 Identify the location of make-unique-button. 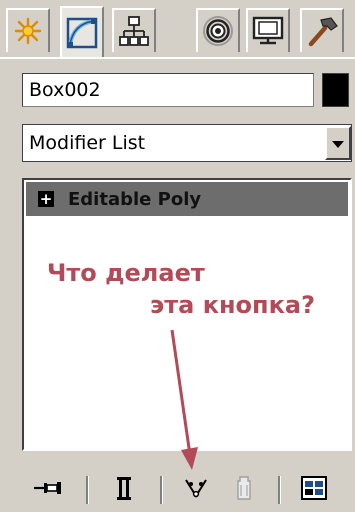
(196, 490).